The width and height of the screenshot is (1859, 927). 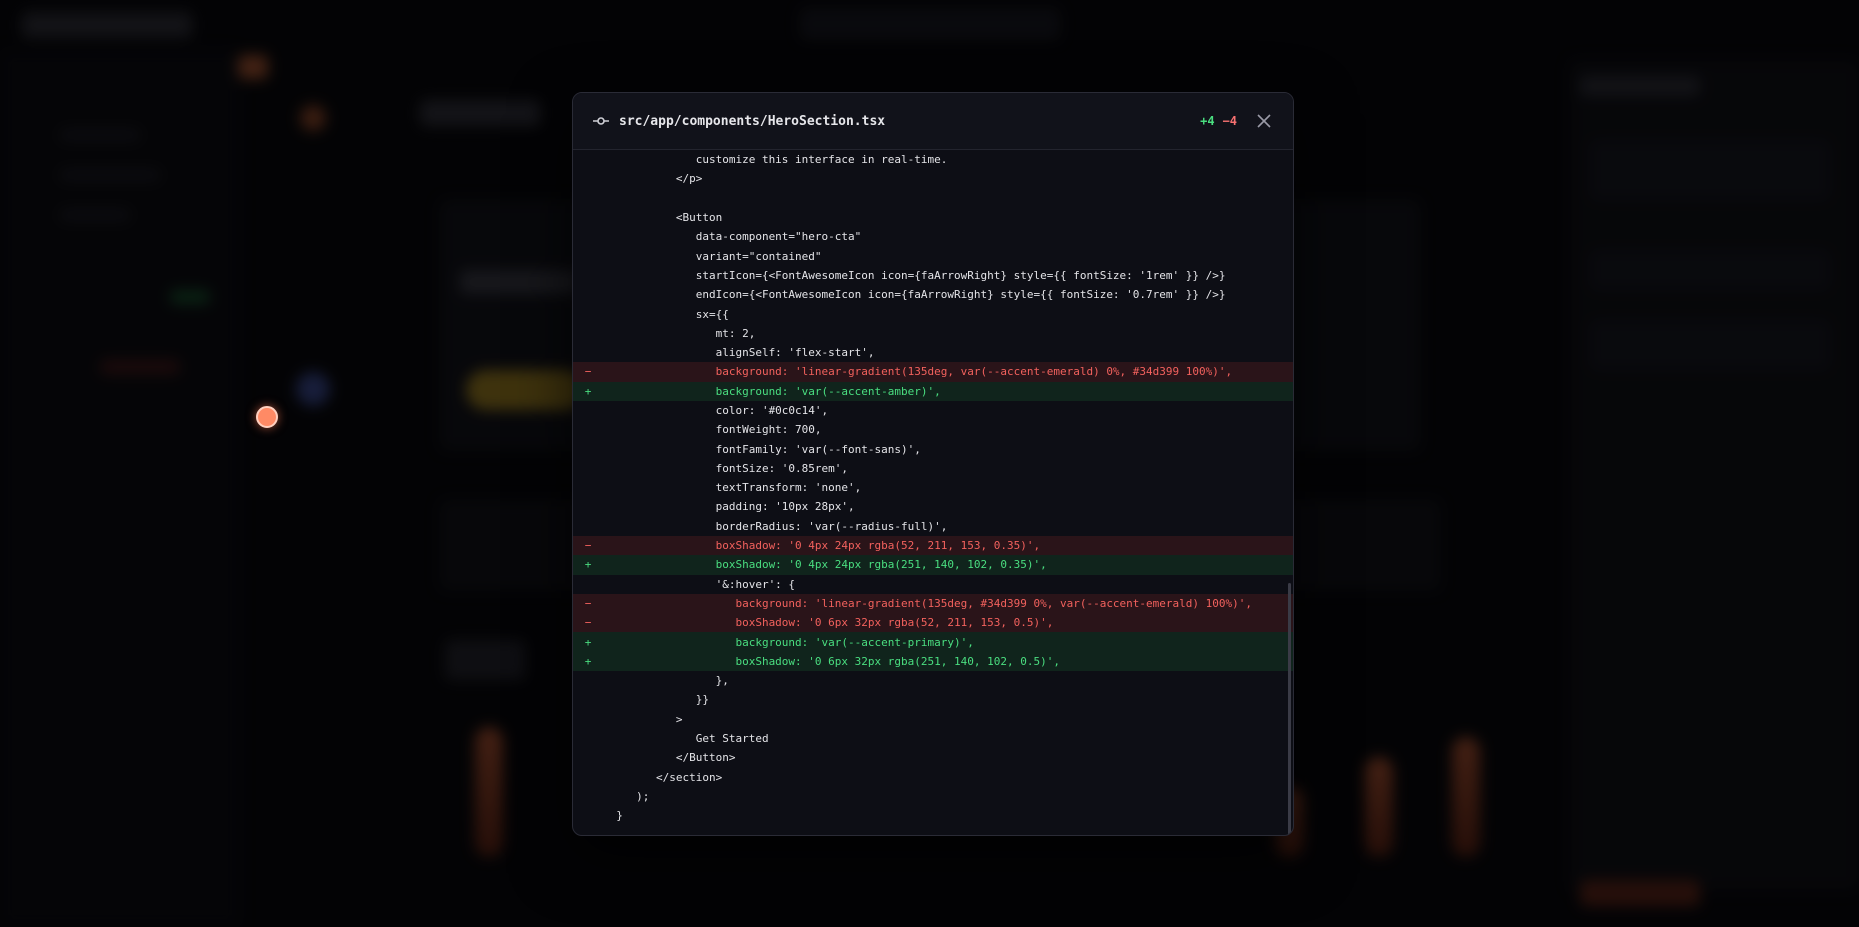 What do you see at coordinates (267, 417) in the screenshot?
I see `cursor-dot-icon` at bounding box center [267, 417].